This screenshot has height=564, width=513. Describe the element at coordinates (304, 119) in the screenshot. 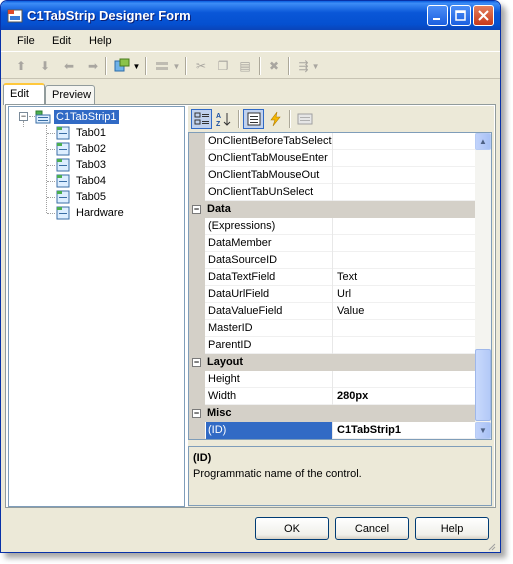

I see `property-pages-button` at that location.